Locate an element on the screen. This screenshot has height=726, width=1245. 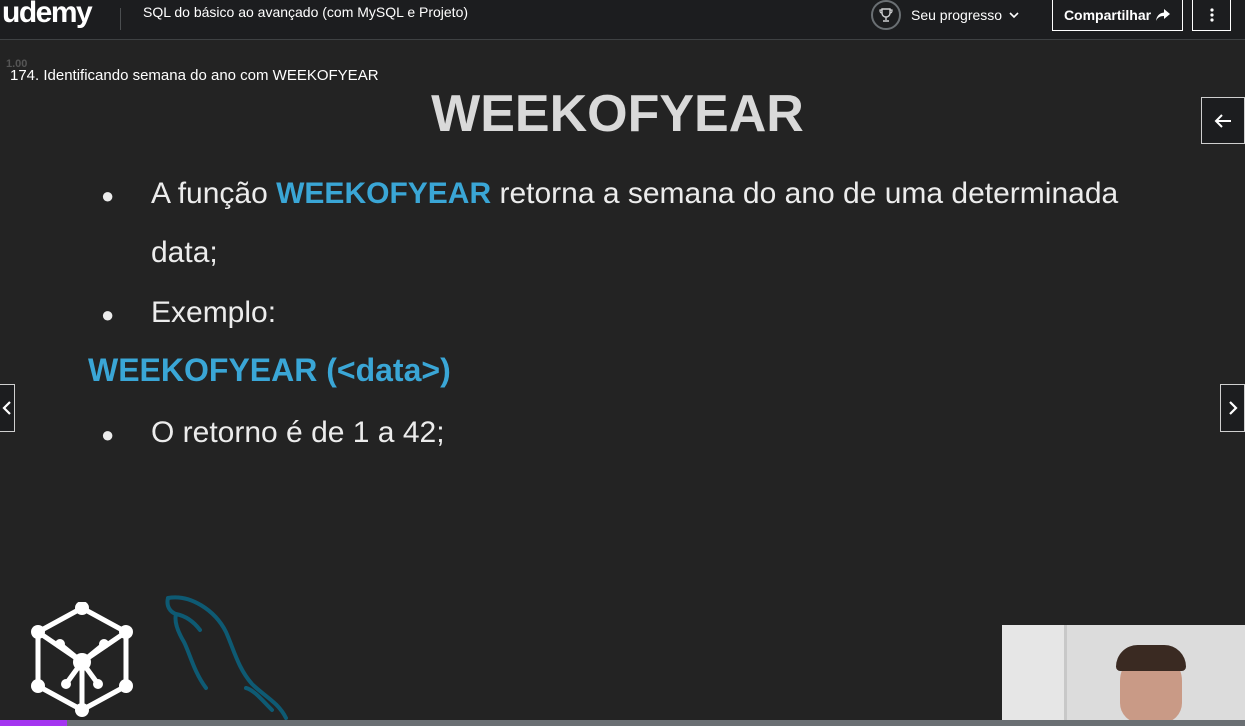
playback-progress-fill is located at coordinates (34, 723).